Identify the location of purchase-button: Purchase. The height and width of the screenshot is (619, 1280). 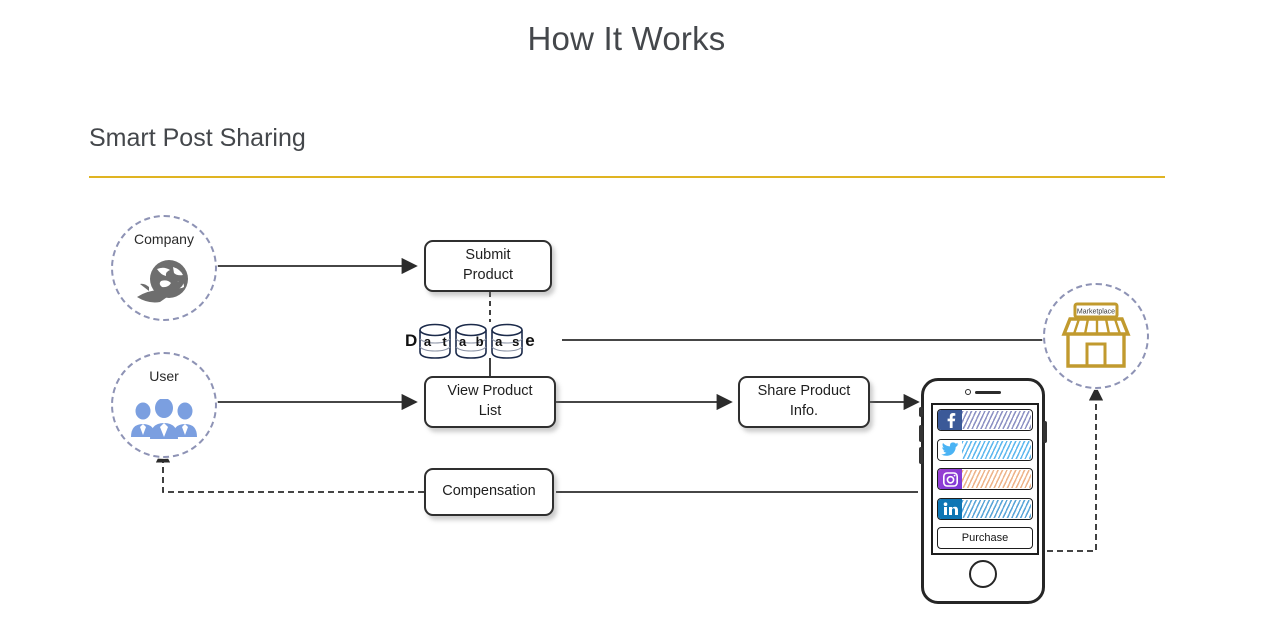
(985, 538).